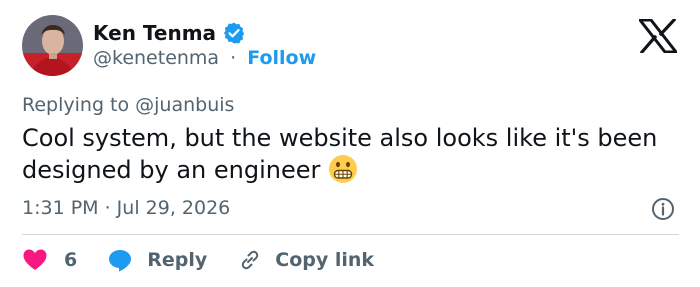  Describe the element at coordinates (350, 234) in the screenshot. I see `divider` at that location.